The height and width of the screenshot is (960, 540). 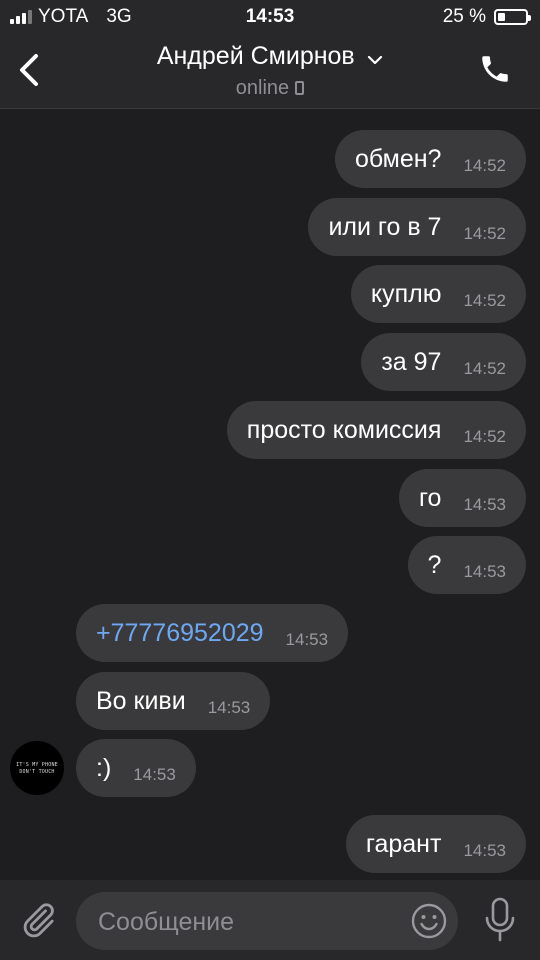 What do you see at coordinates (104, 767) in the screenshot?
I see `message-text: :)` at bounding box center [104, 767].